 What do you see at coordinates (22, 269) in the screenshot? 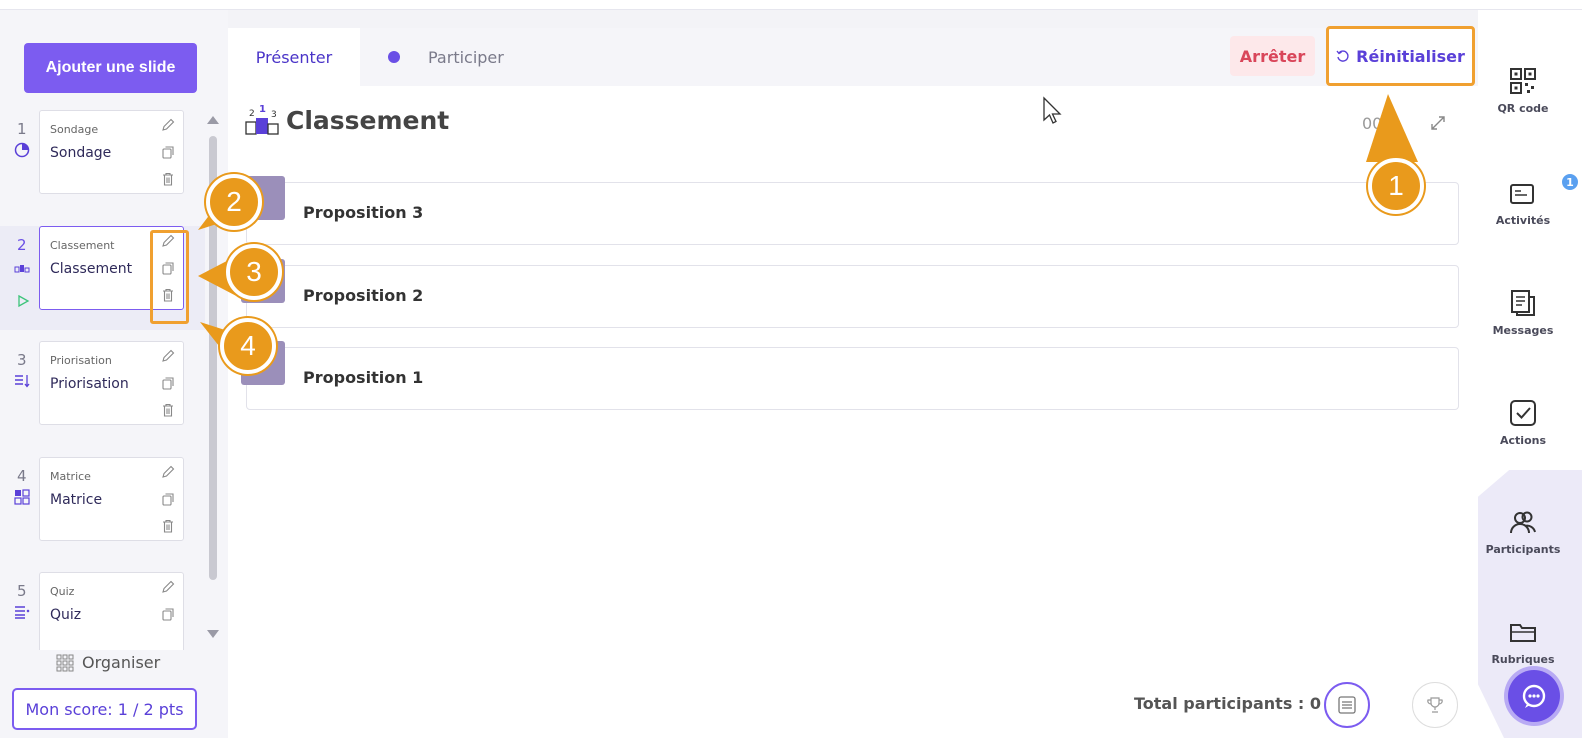
I see `podium-icon` at bounding box center [22, 269].